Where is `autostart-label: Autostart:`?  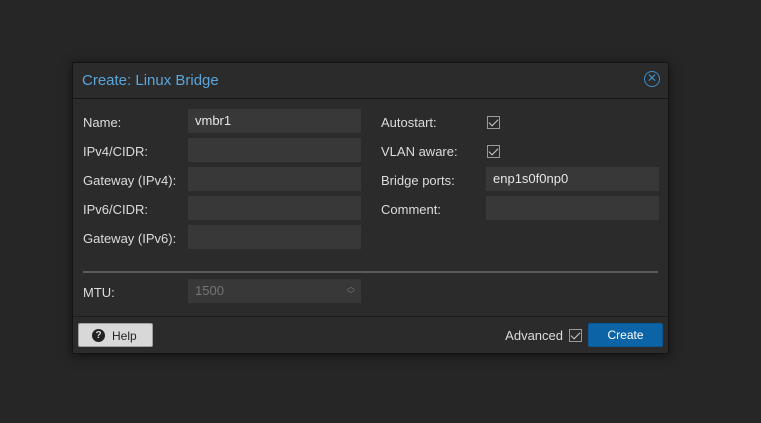
autostart-label: Autostart: is located at coordinates (409, 122).